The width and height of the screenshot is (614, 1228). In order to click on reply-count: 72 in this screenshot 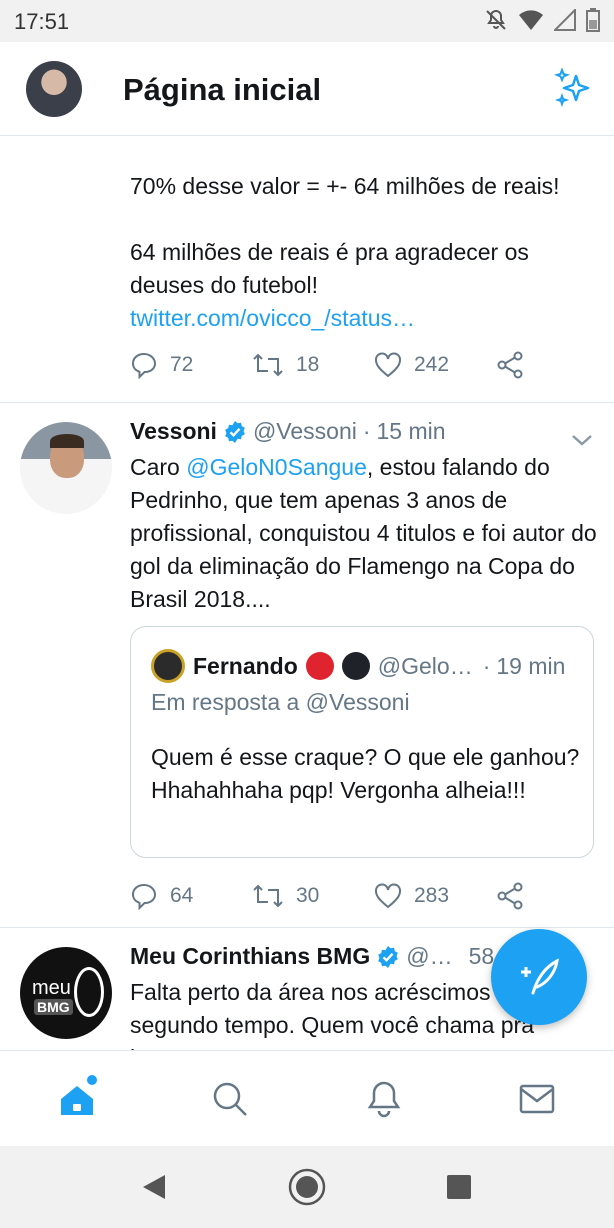, I will do `click(182, 364)`.